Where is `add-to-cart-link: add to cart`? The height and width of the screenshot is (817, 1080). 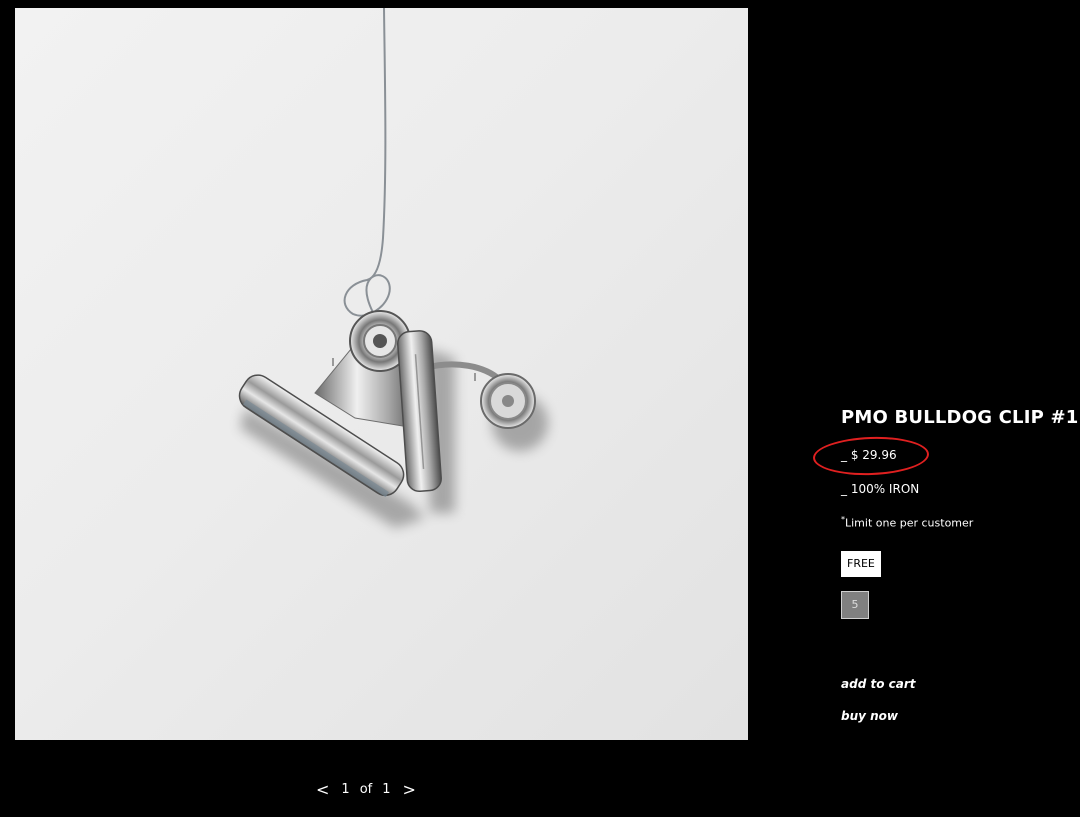 add-to-cart-link: add to cart is located at coordinates (956, 684).